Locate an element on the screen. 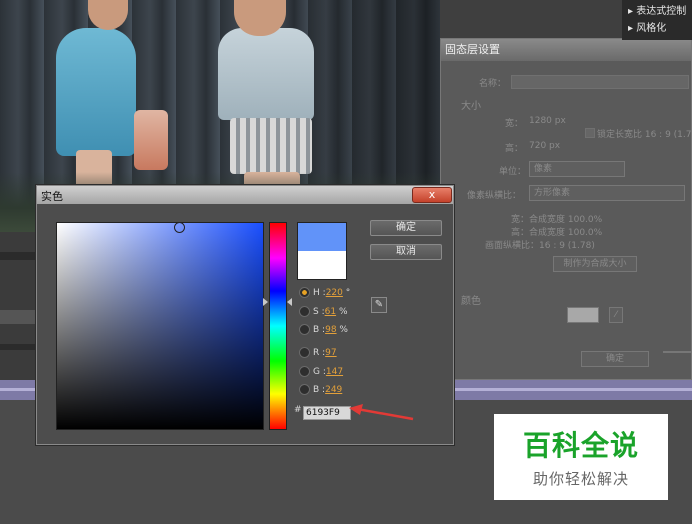 The width and height of the screenshot is (692, 524). name-label: 名称： is located at coordinates (493, 84).